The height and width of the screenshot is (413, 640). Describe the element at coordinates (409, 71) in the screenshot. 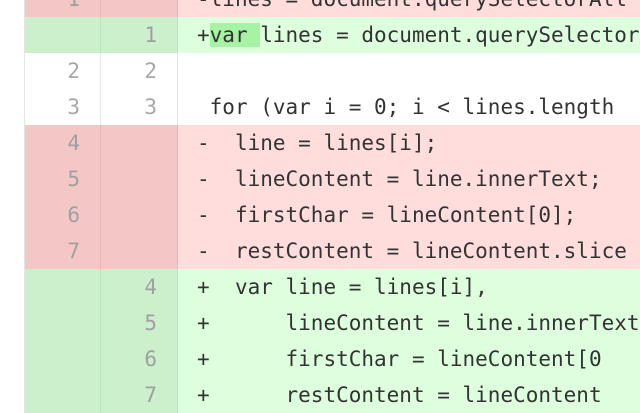

I see `code-line` at that location.